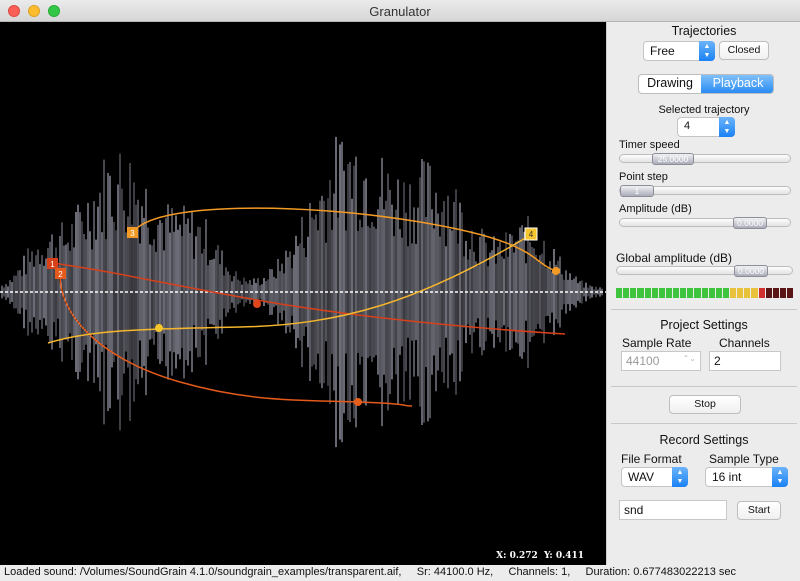 The height and width of the screenshot is (581, 800). What do you see at coordinates (704, 110) in the screenshot?
I see `selected-trajectory-label: Selected trajectory` at bounding box center [704, 110].